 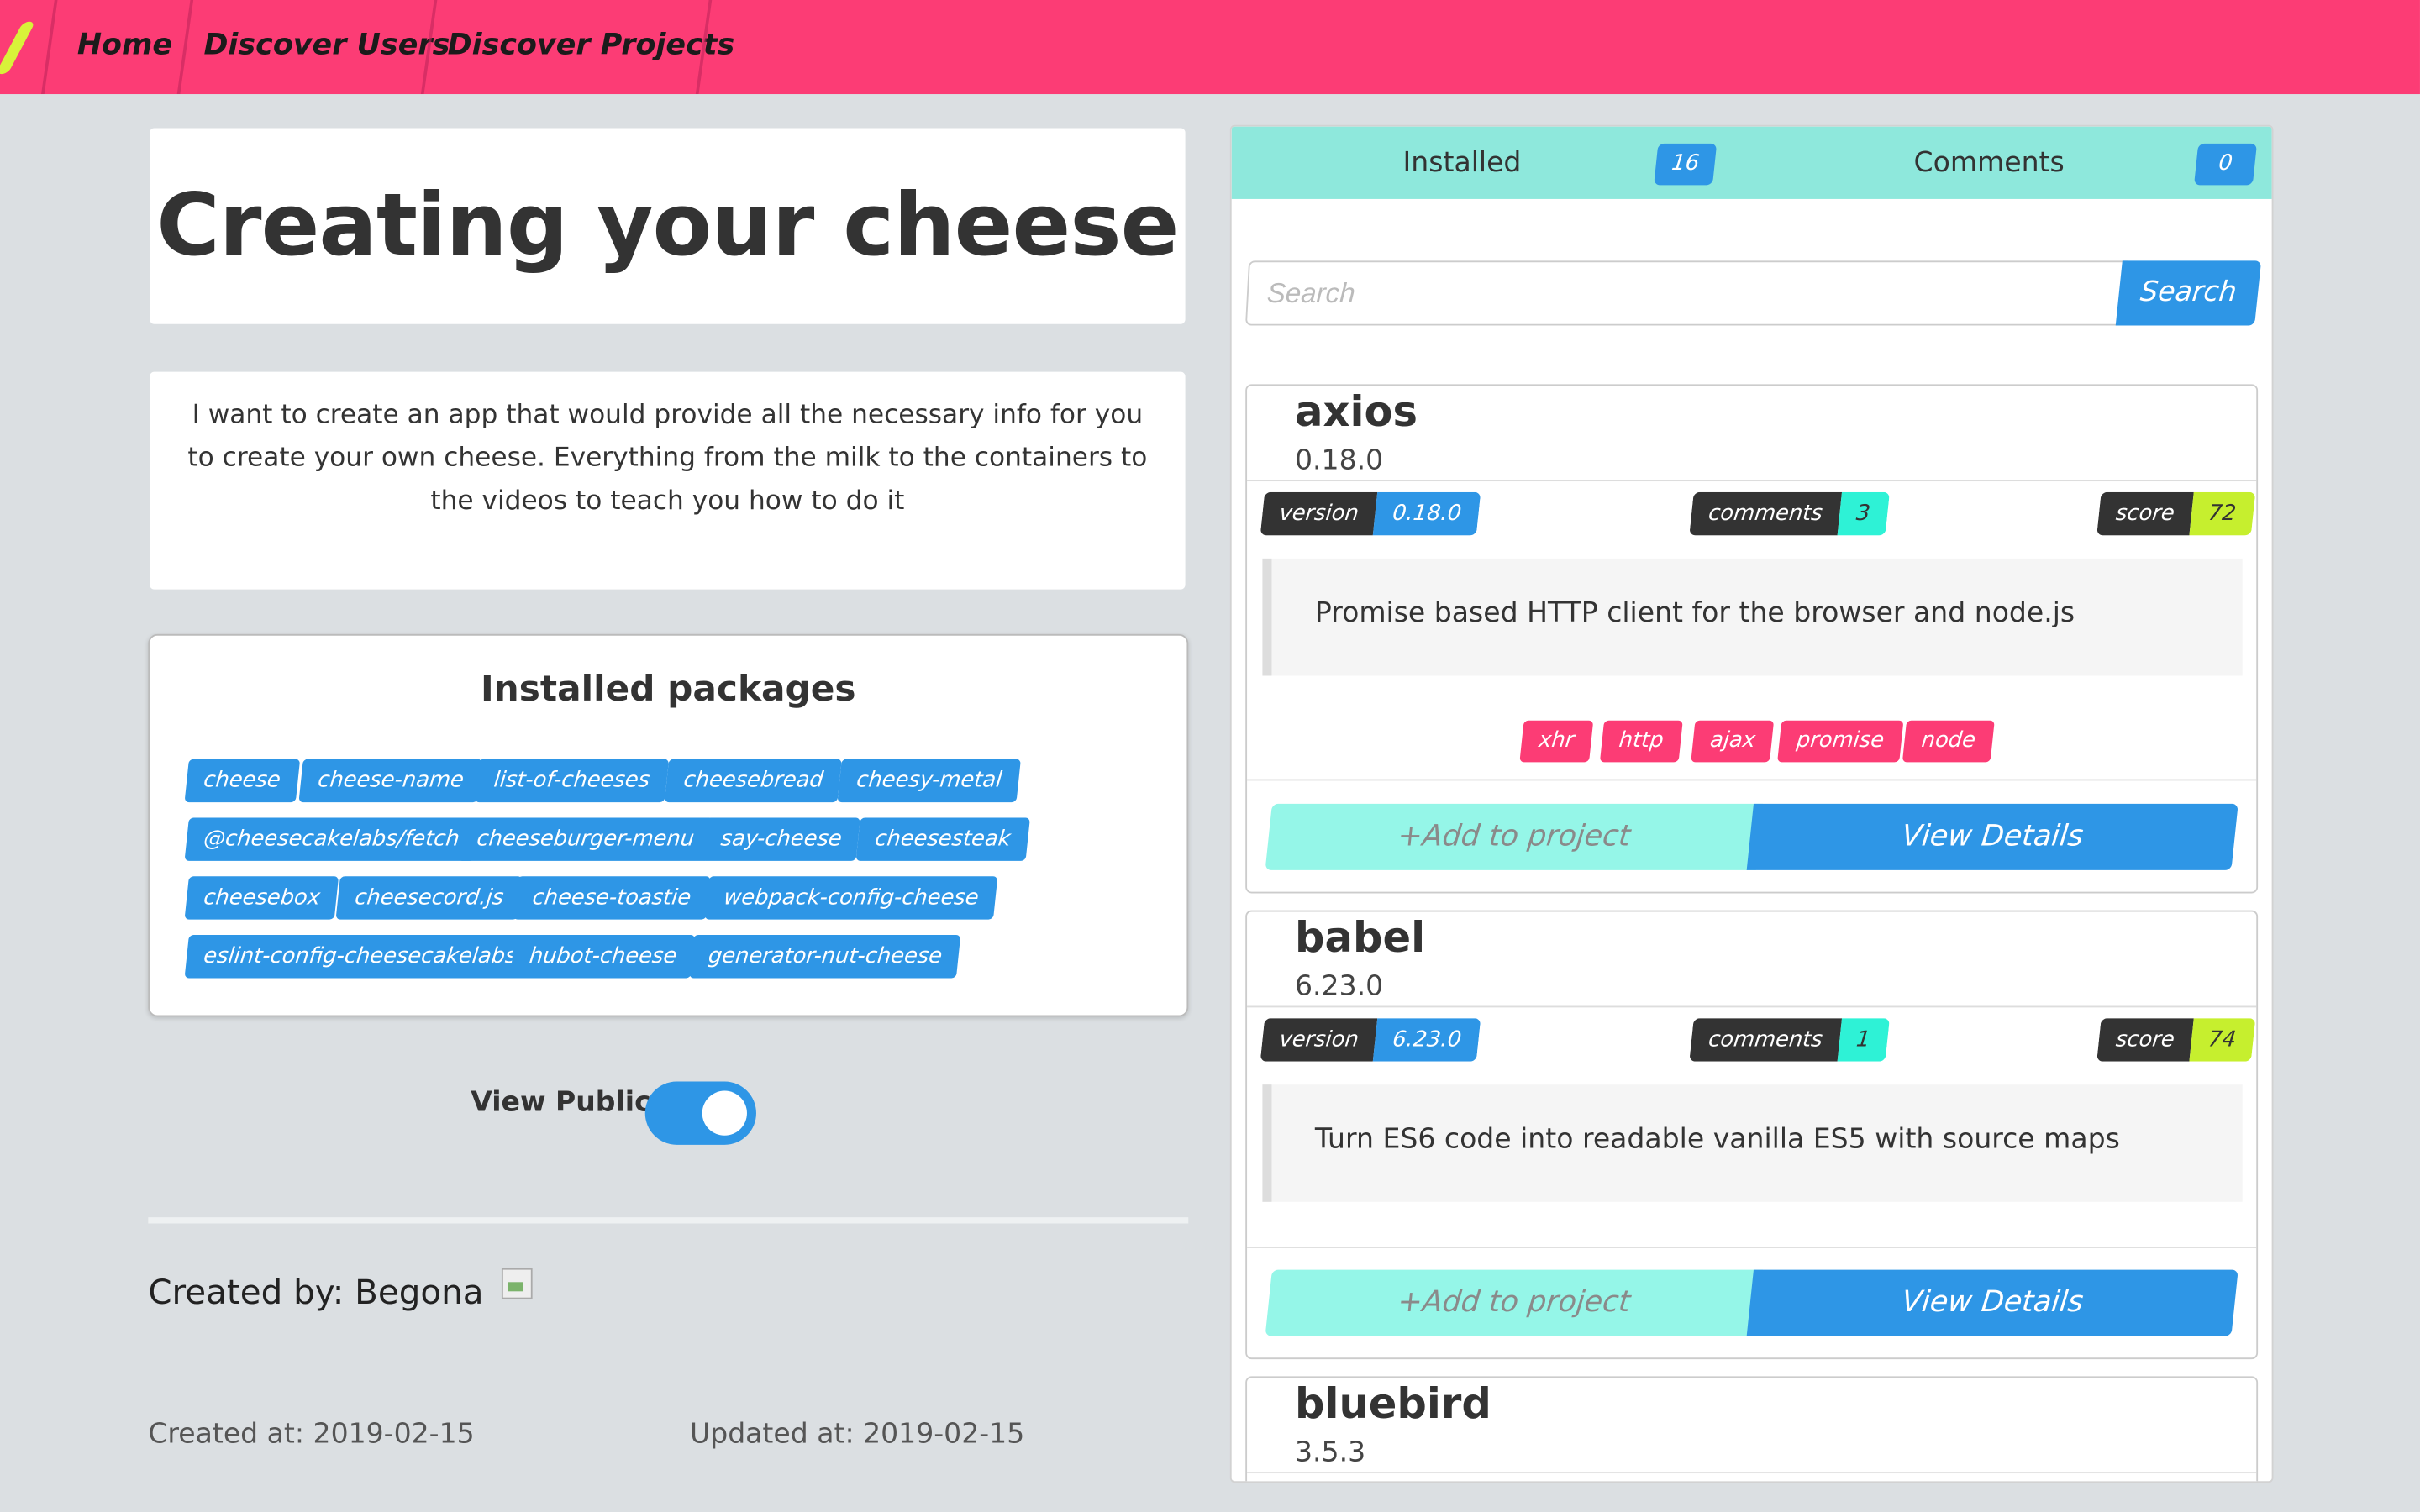 What do you see at coordinates (700, 1113) in the screenshot?
I see `view-public-toggle` at bounding box center [700, 1113].